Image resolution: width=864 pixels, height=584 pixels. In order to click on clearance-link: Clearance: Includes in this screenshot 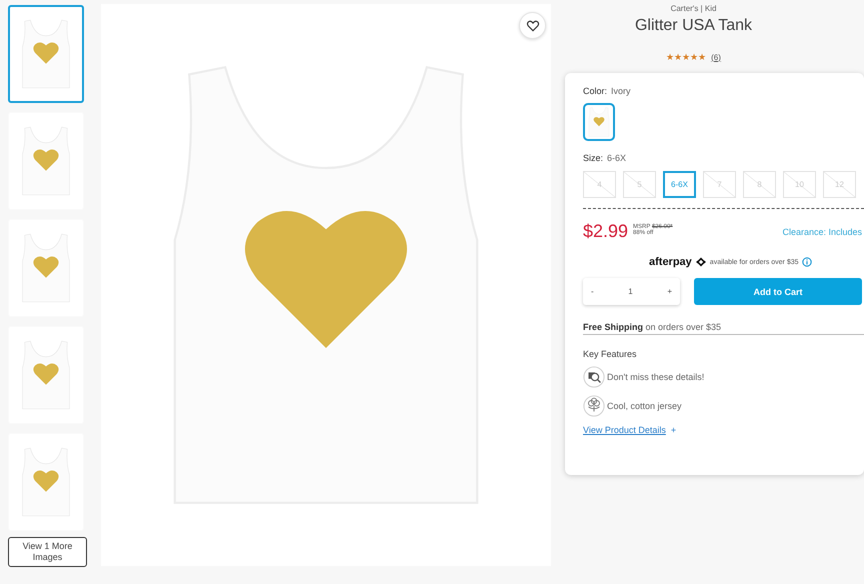, I will do `click(822, 231)`.